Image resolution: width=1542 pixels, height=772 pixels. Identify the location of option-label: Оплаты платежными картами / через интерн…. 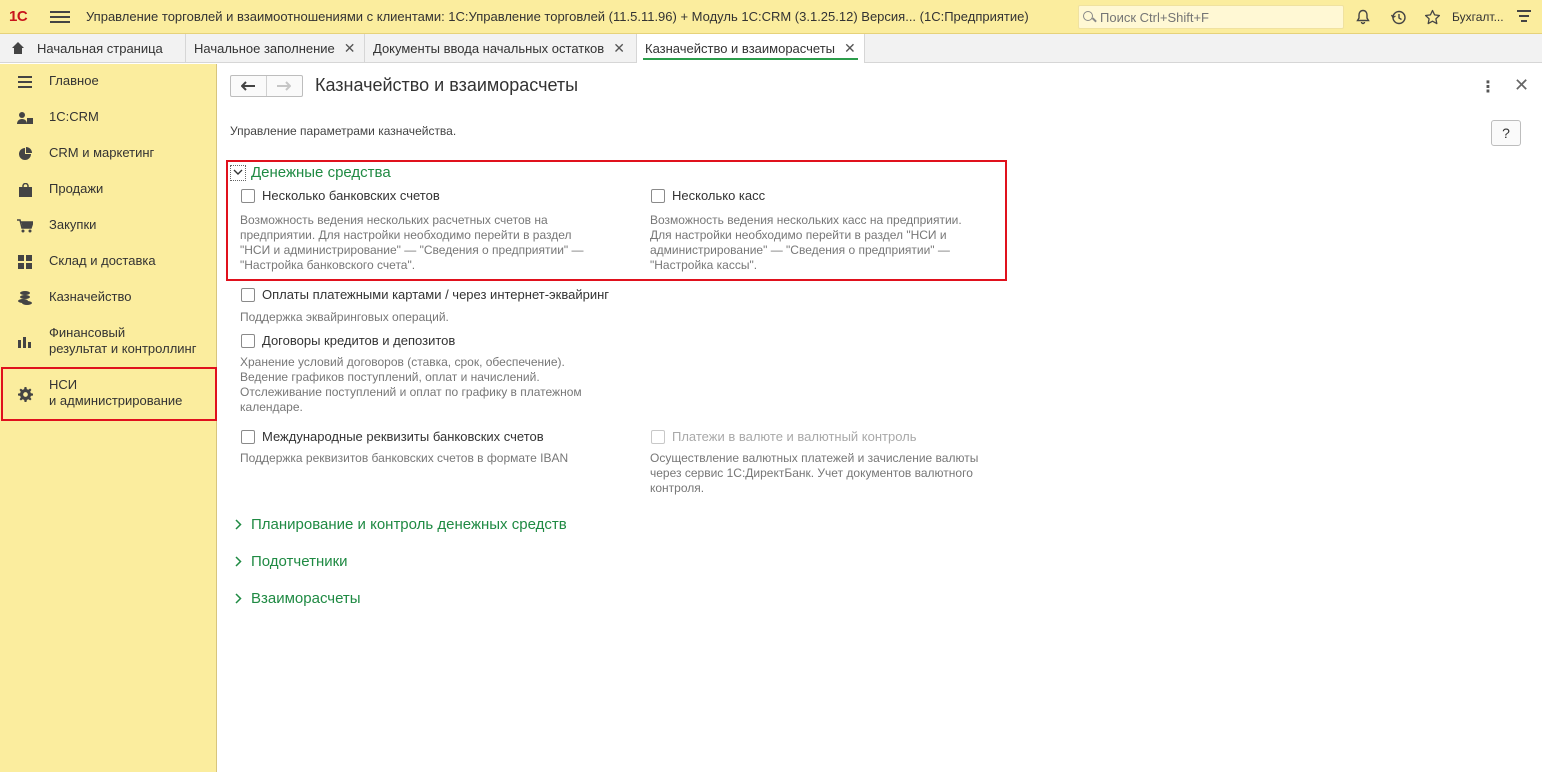
(436, 294).